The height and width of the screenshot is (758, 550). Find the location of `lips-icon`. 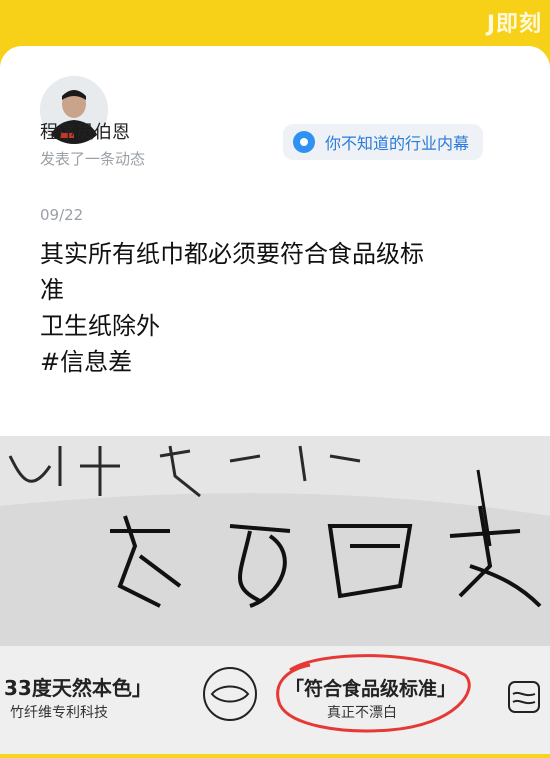

lips-icon is located at coordinates (230, 694).